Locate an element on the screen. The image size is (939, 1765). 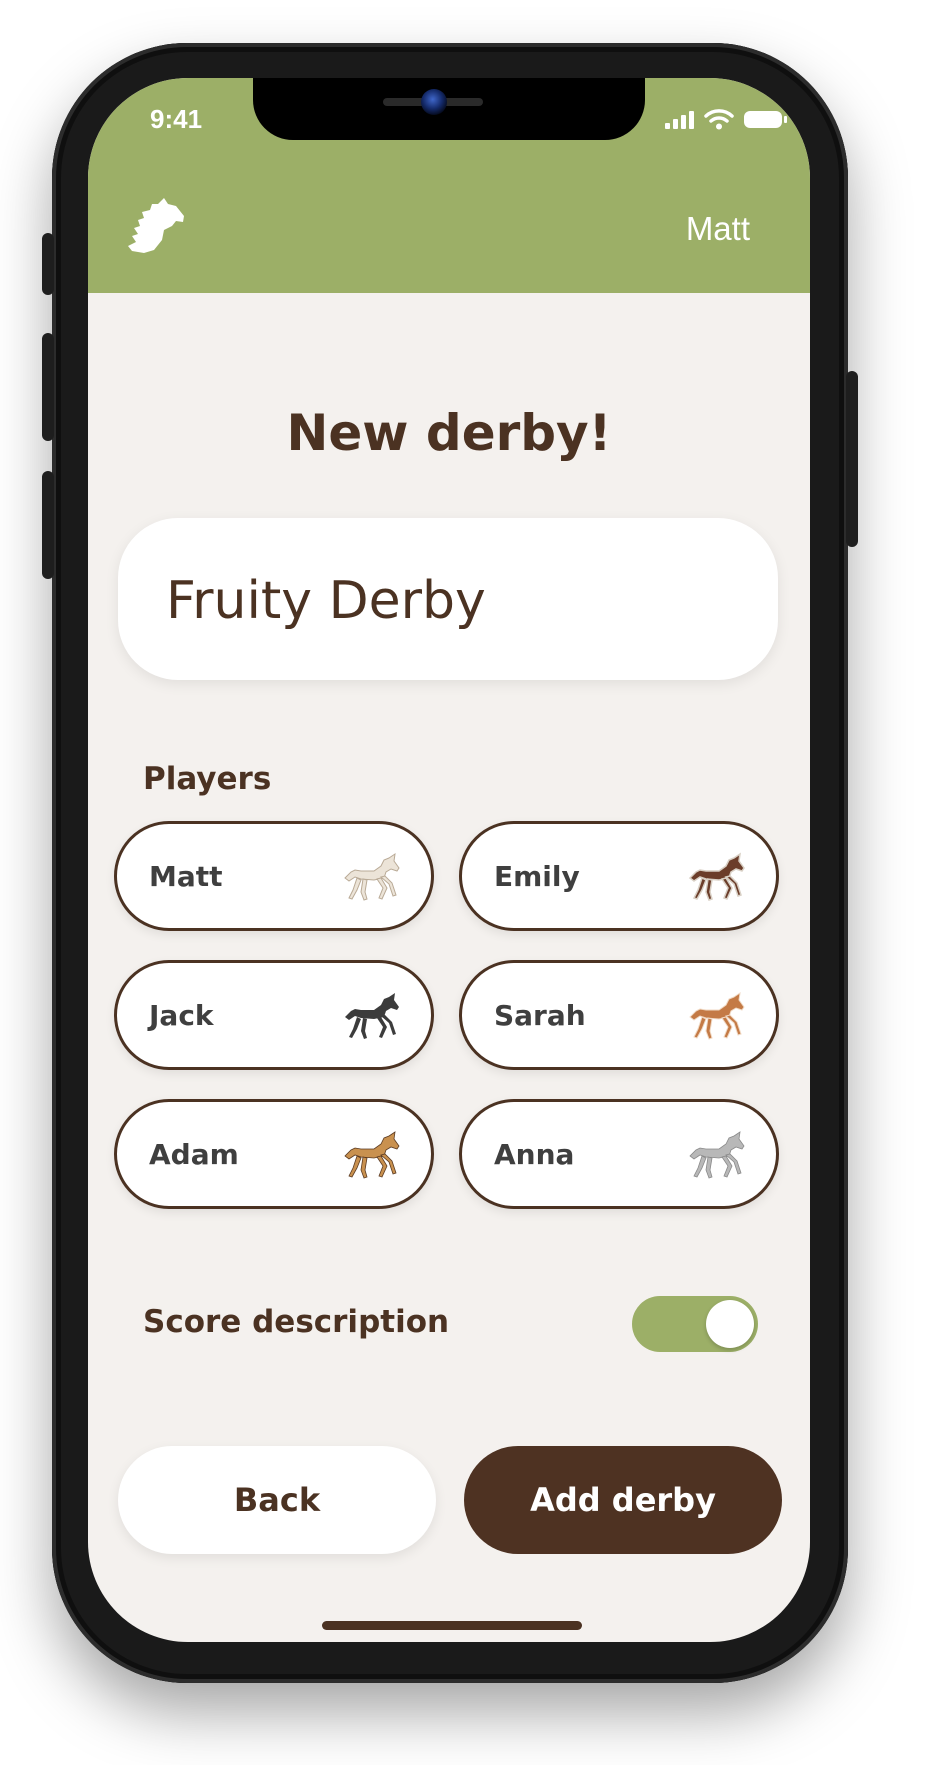
player-name: Jack is located at coordinates (181, 1015).